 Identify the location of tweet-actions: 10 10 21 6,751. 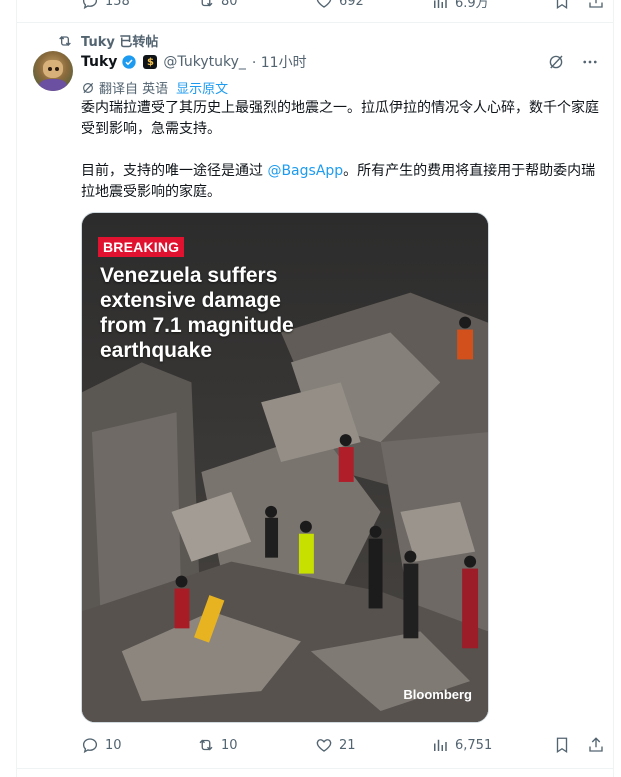
(342, 746).